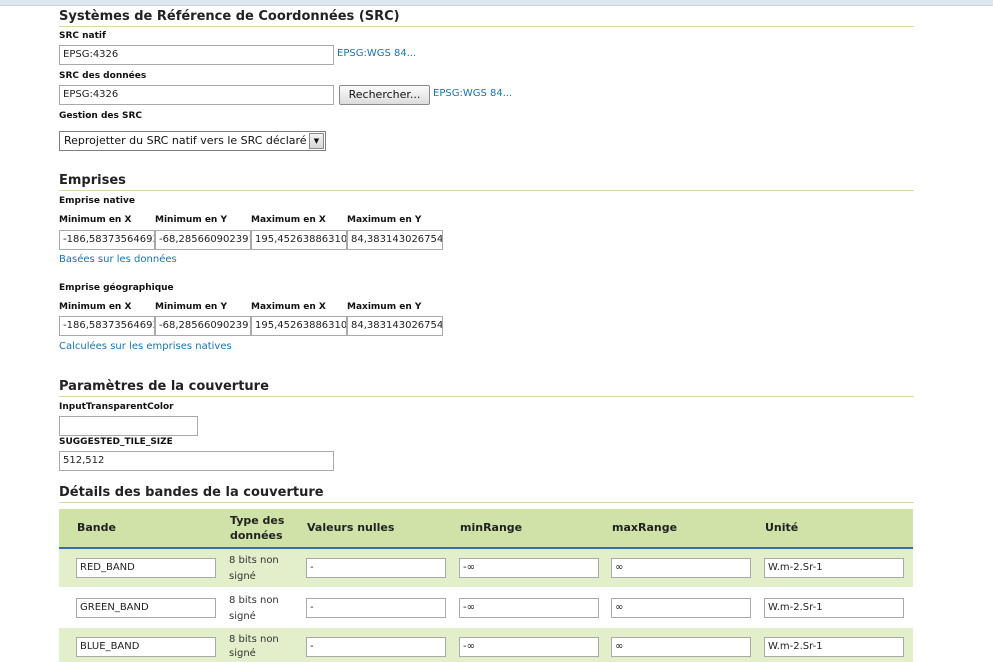 This screenshot has width=993, height=662. Describe the element at coordinates (82, 36) in the screenshot. I see `native-src-label: SRC natif` at that location.